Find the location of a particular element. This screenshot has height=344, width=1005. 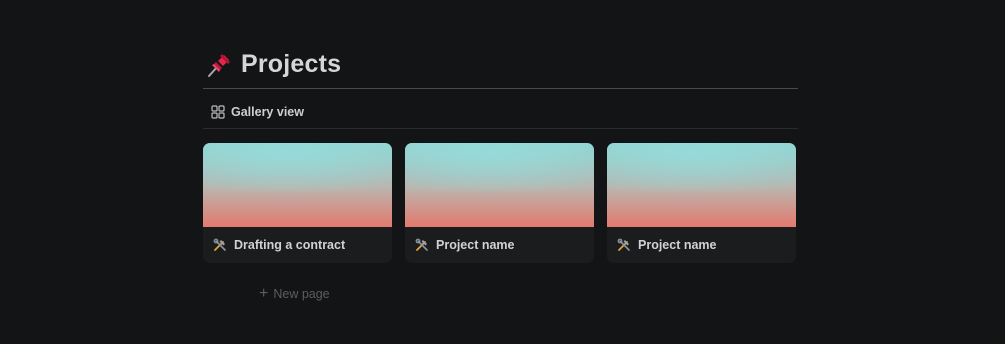

card-title: Drafting a contract is located at coordinates (290, 245).